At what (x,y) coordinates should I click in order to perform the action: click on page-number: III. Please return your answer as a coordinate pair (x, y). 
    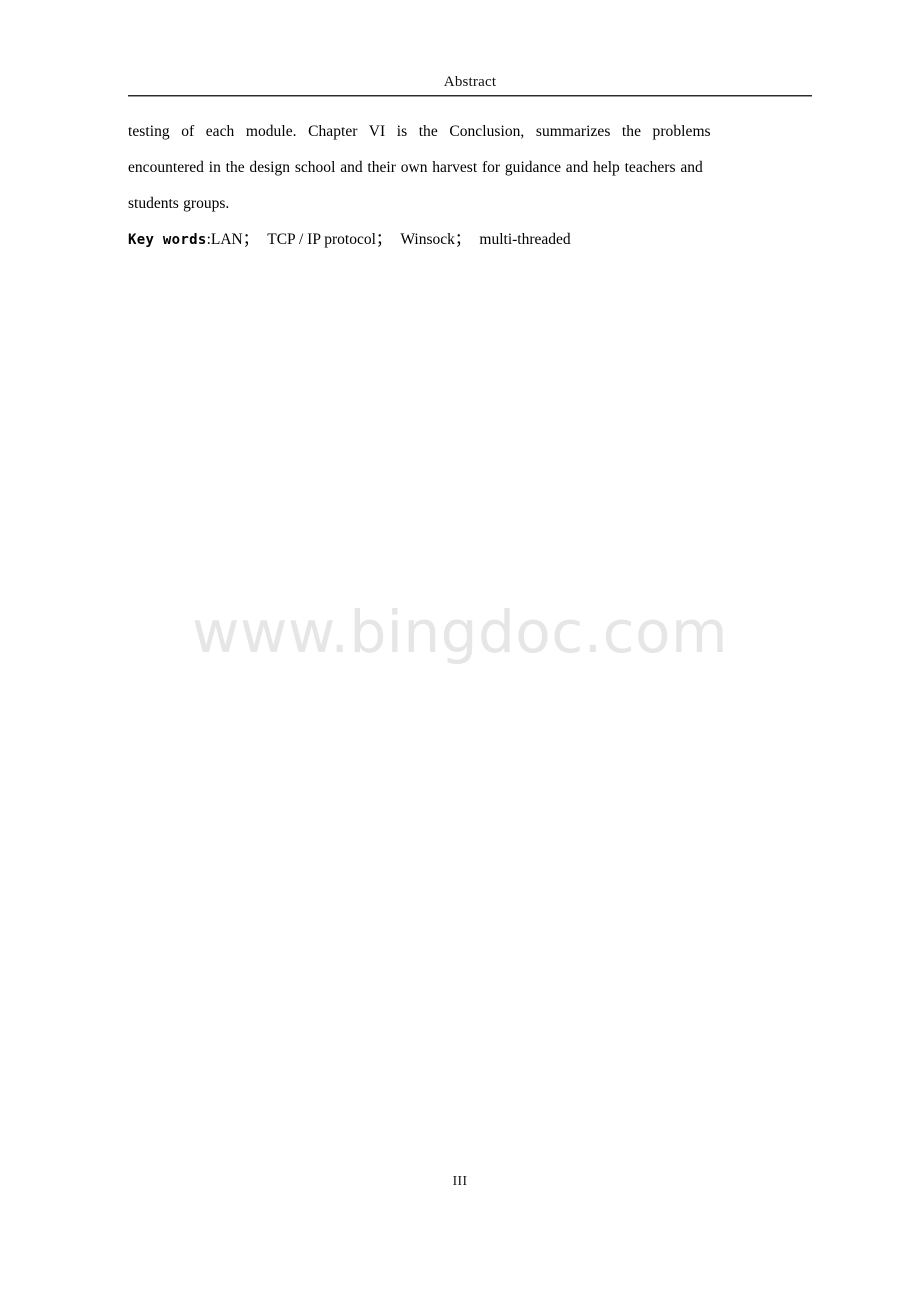
    Looking at the image, I should click on (460, 1180).